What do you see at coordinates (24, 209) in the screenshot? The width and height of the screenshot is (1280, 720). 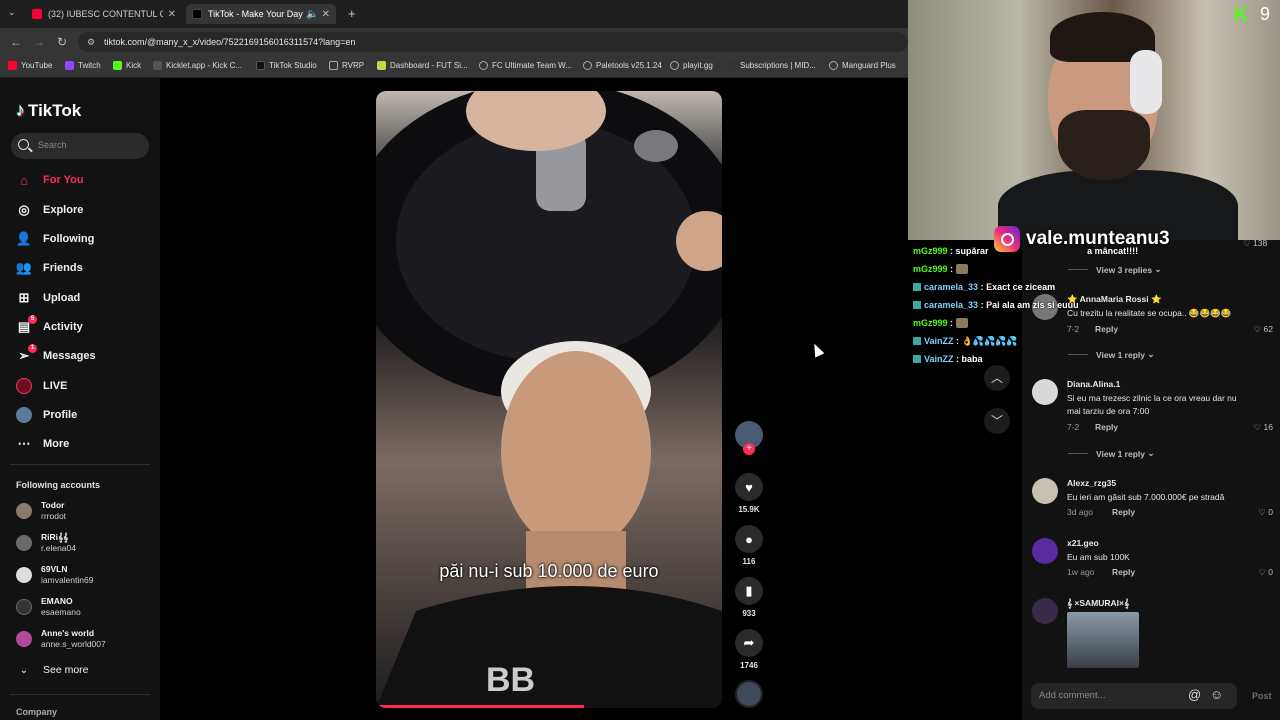 I see `compass-icon: ◎` at bounding box center [24, 209].